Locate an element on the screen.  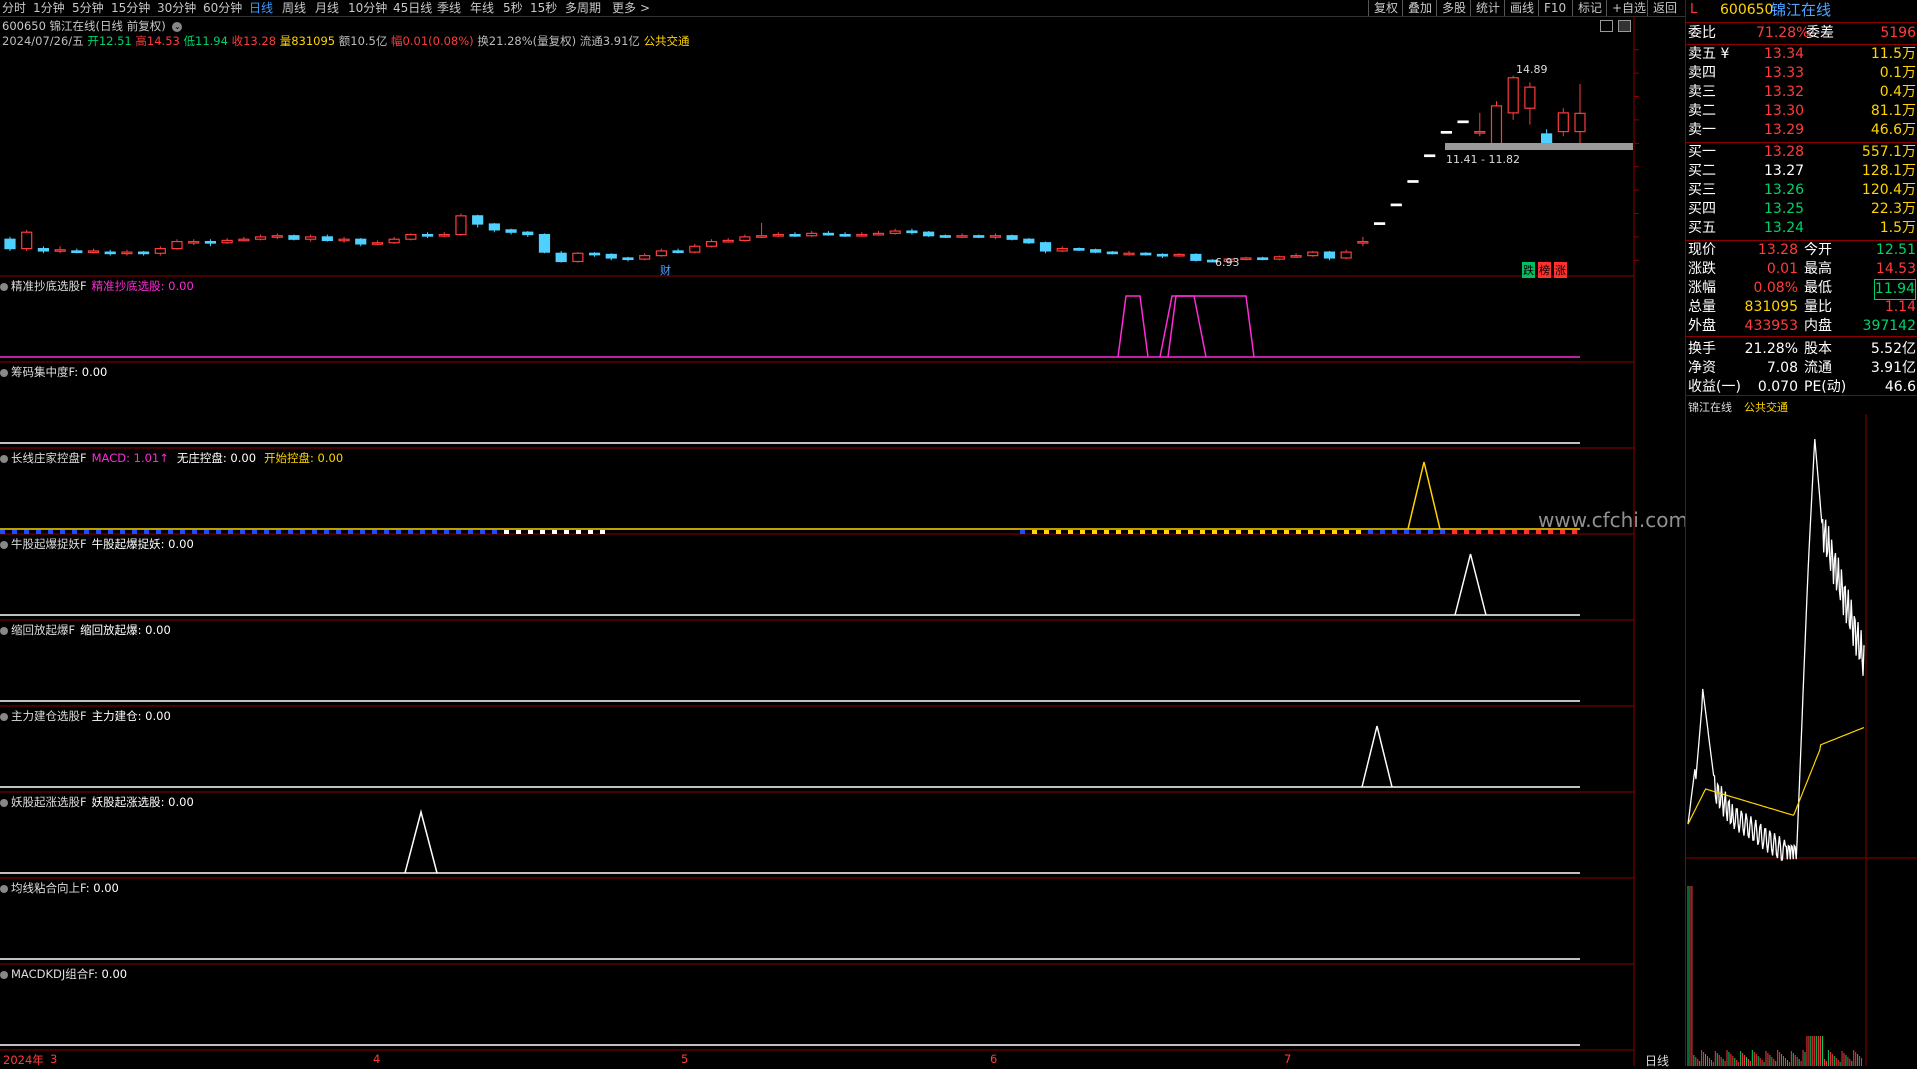
indicator-name: 精准抄底选股F is located at coordinates (49, 286).